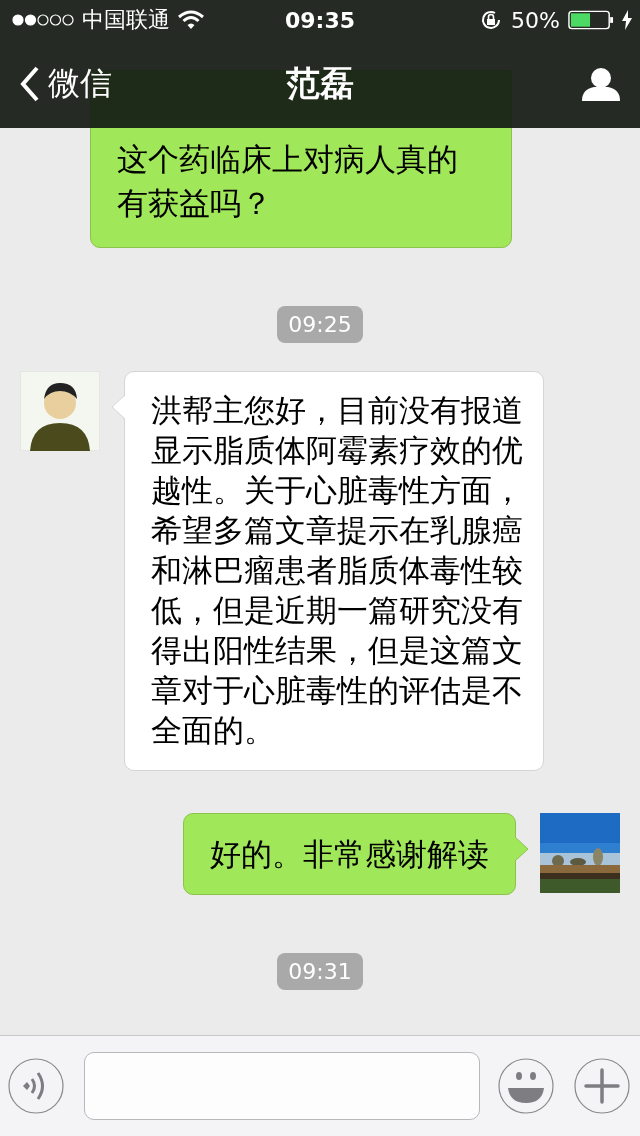 This screenshot has width=640, height=1136. Describe the element at coordinates (282, 1086) in the screenshot. I see `message-input` at that location.